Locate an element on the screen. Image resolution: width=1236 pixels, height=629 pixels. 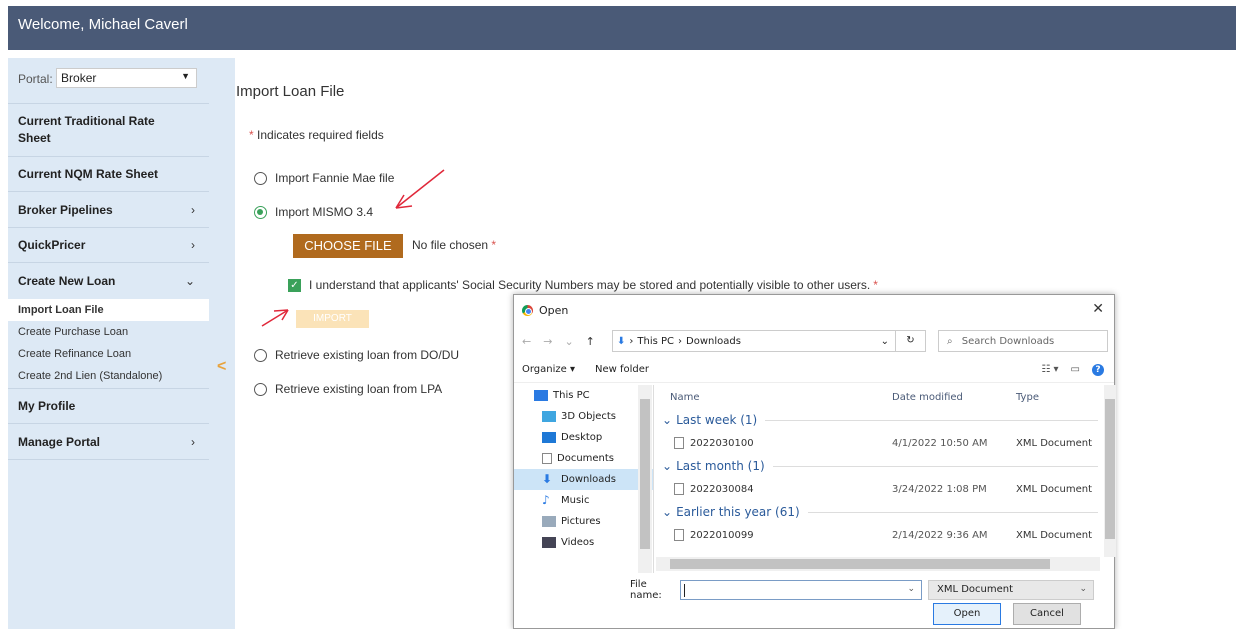
group-header: ⌄ Last month (1) is located at coordinates (879, 466).